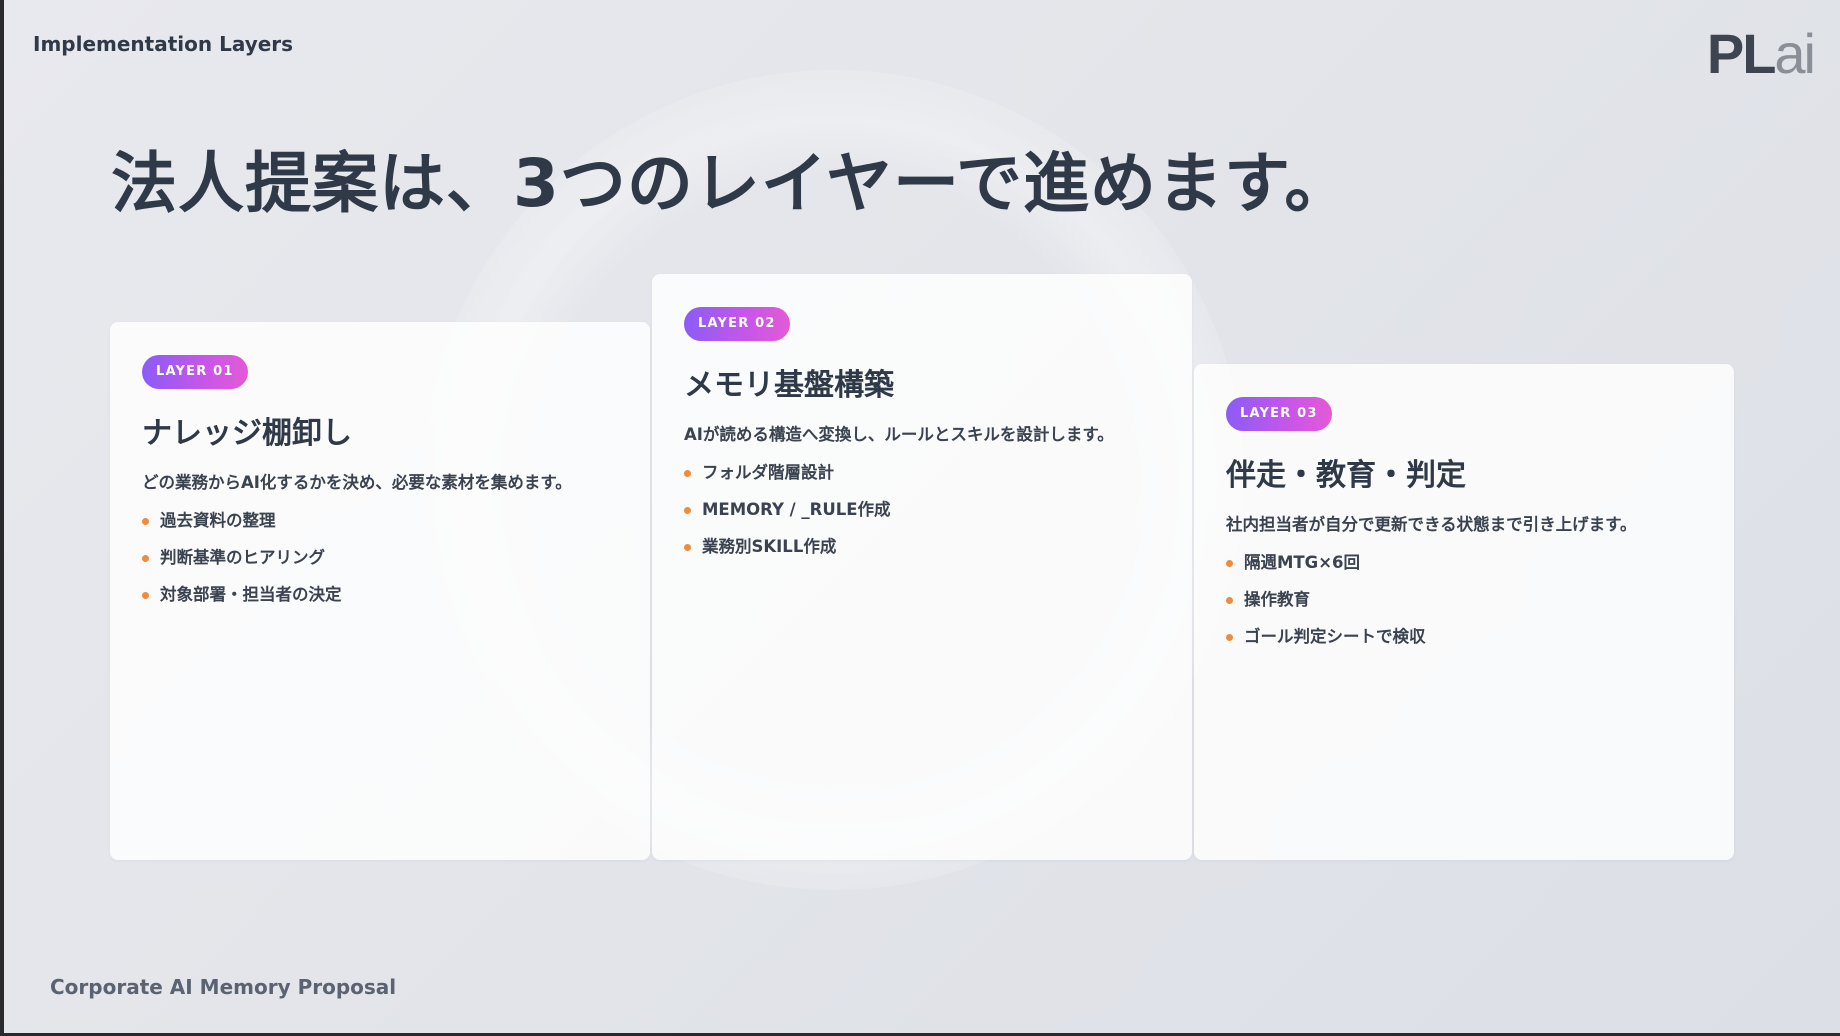  What do you see at coordinates (1464, 569) in the screenshot?
I see `bullet-item: 隔週MTG×6回` at bounding box center [1464, 569].